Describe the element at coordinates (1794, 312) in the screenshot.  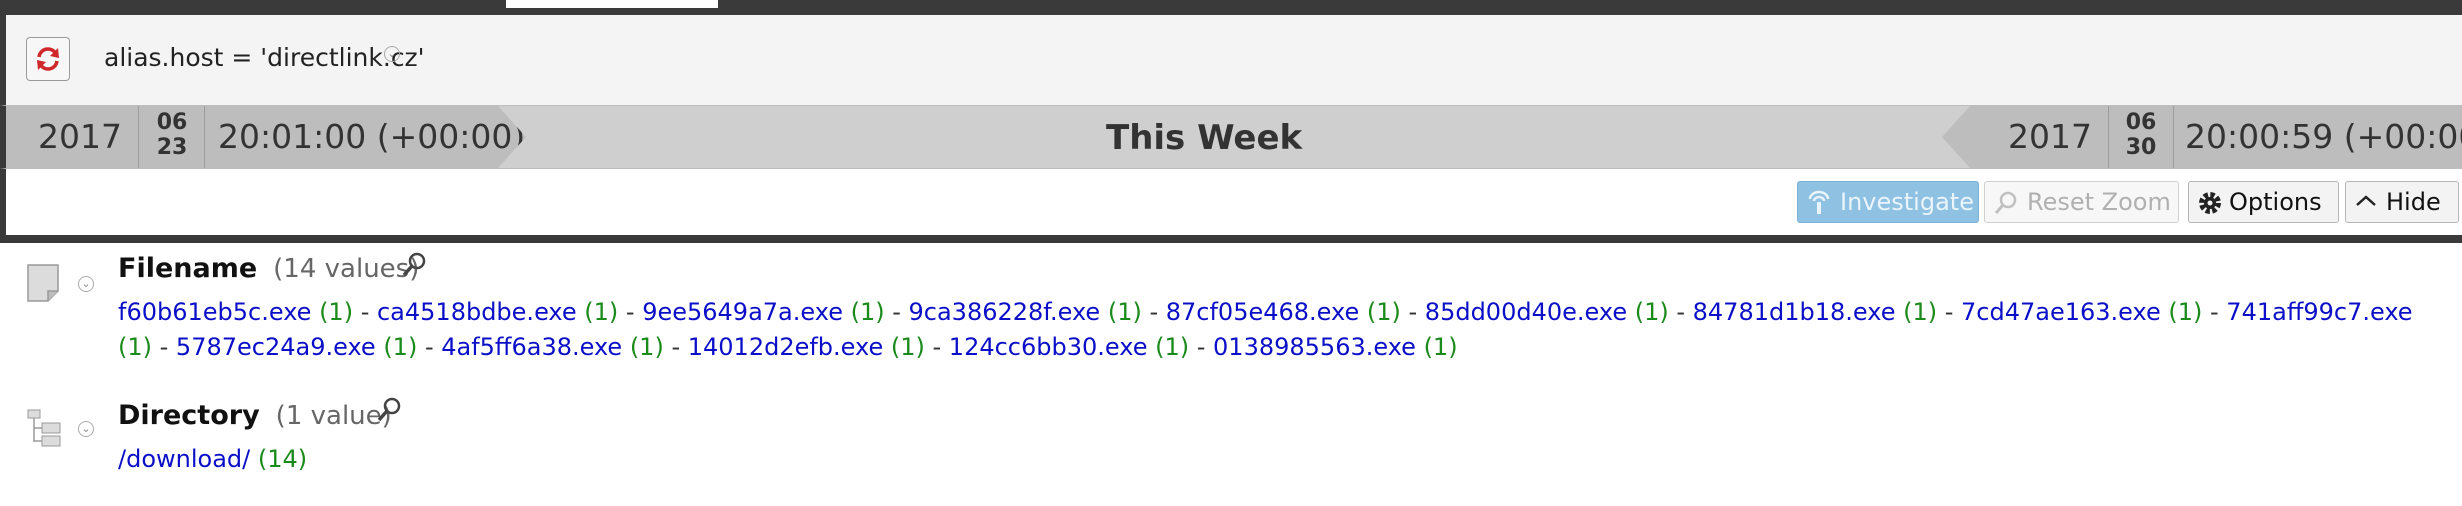
I see `value-link: 84781d1b18.exe` at that location.